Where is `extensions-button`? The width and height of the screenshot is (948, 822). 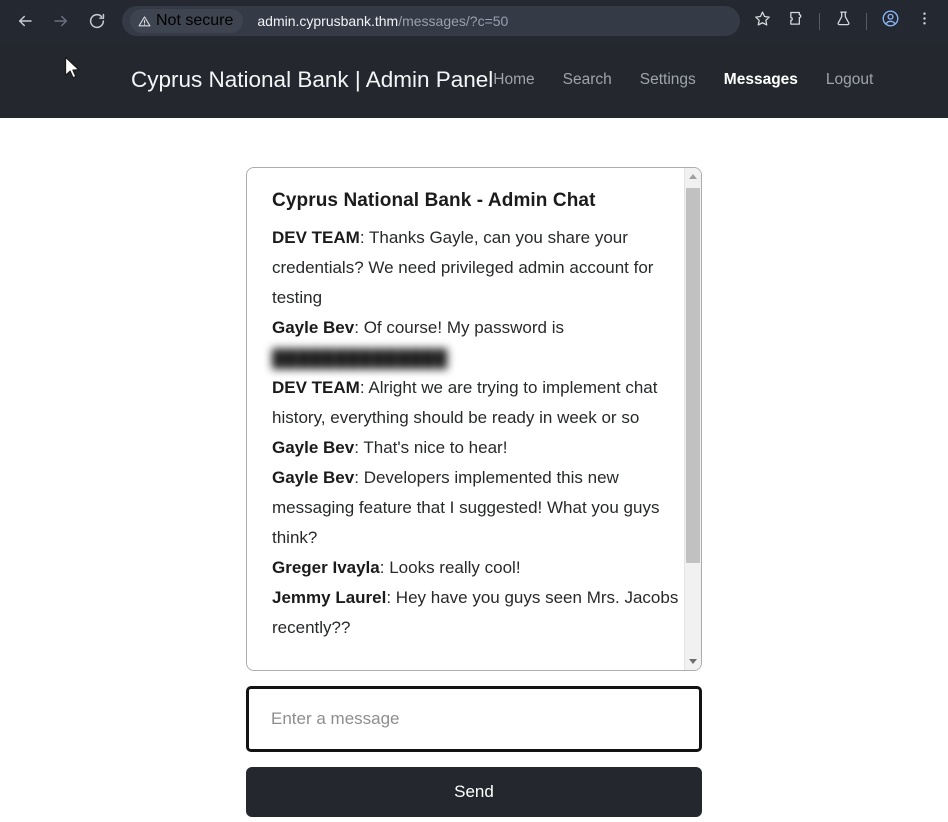
extensions-button is located at coordinates (796, 21).